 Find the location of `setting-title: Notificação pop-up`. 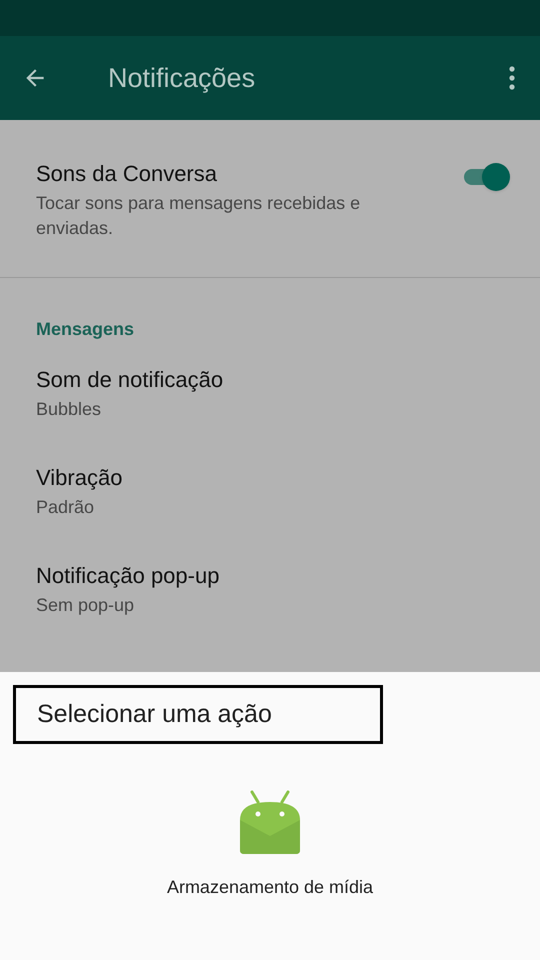

setting-title: Notificação pop-up is located at coordinates (128, 576).